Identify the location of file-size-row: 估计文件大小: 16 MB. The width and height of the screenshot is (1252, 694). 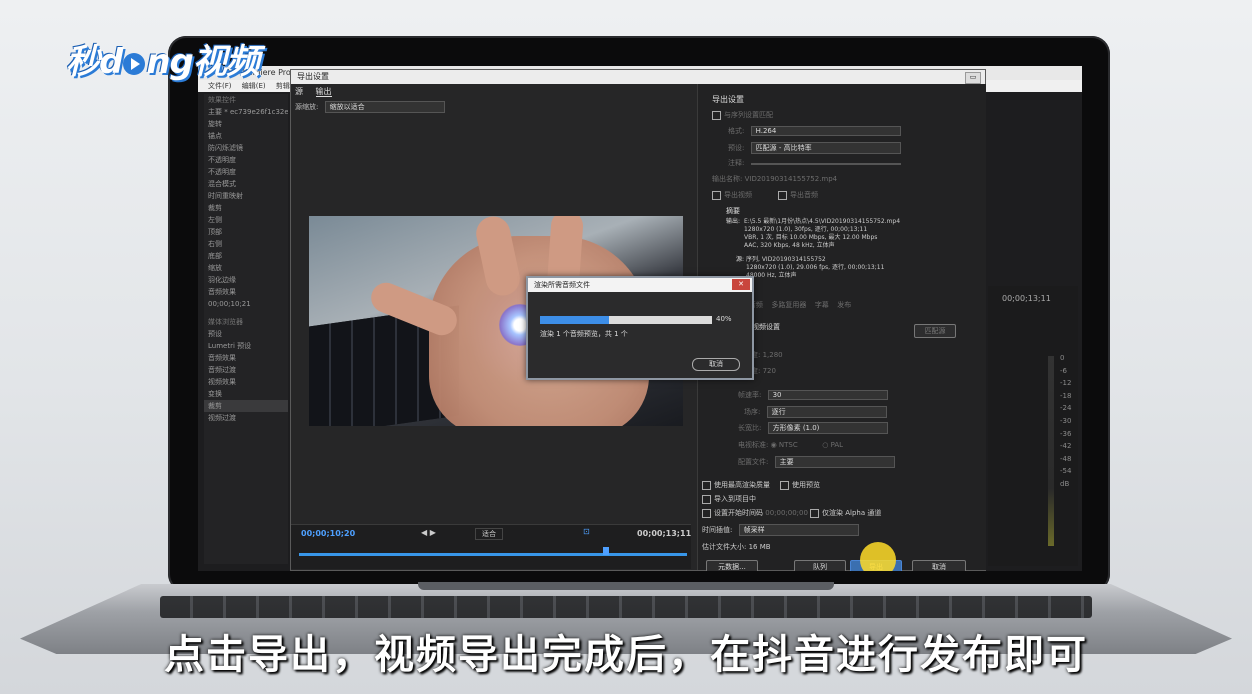
(736, 547).